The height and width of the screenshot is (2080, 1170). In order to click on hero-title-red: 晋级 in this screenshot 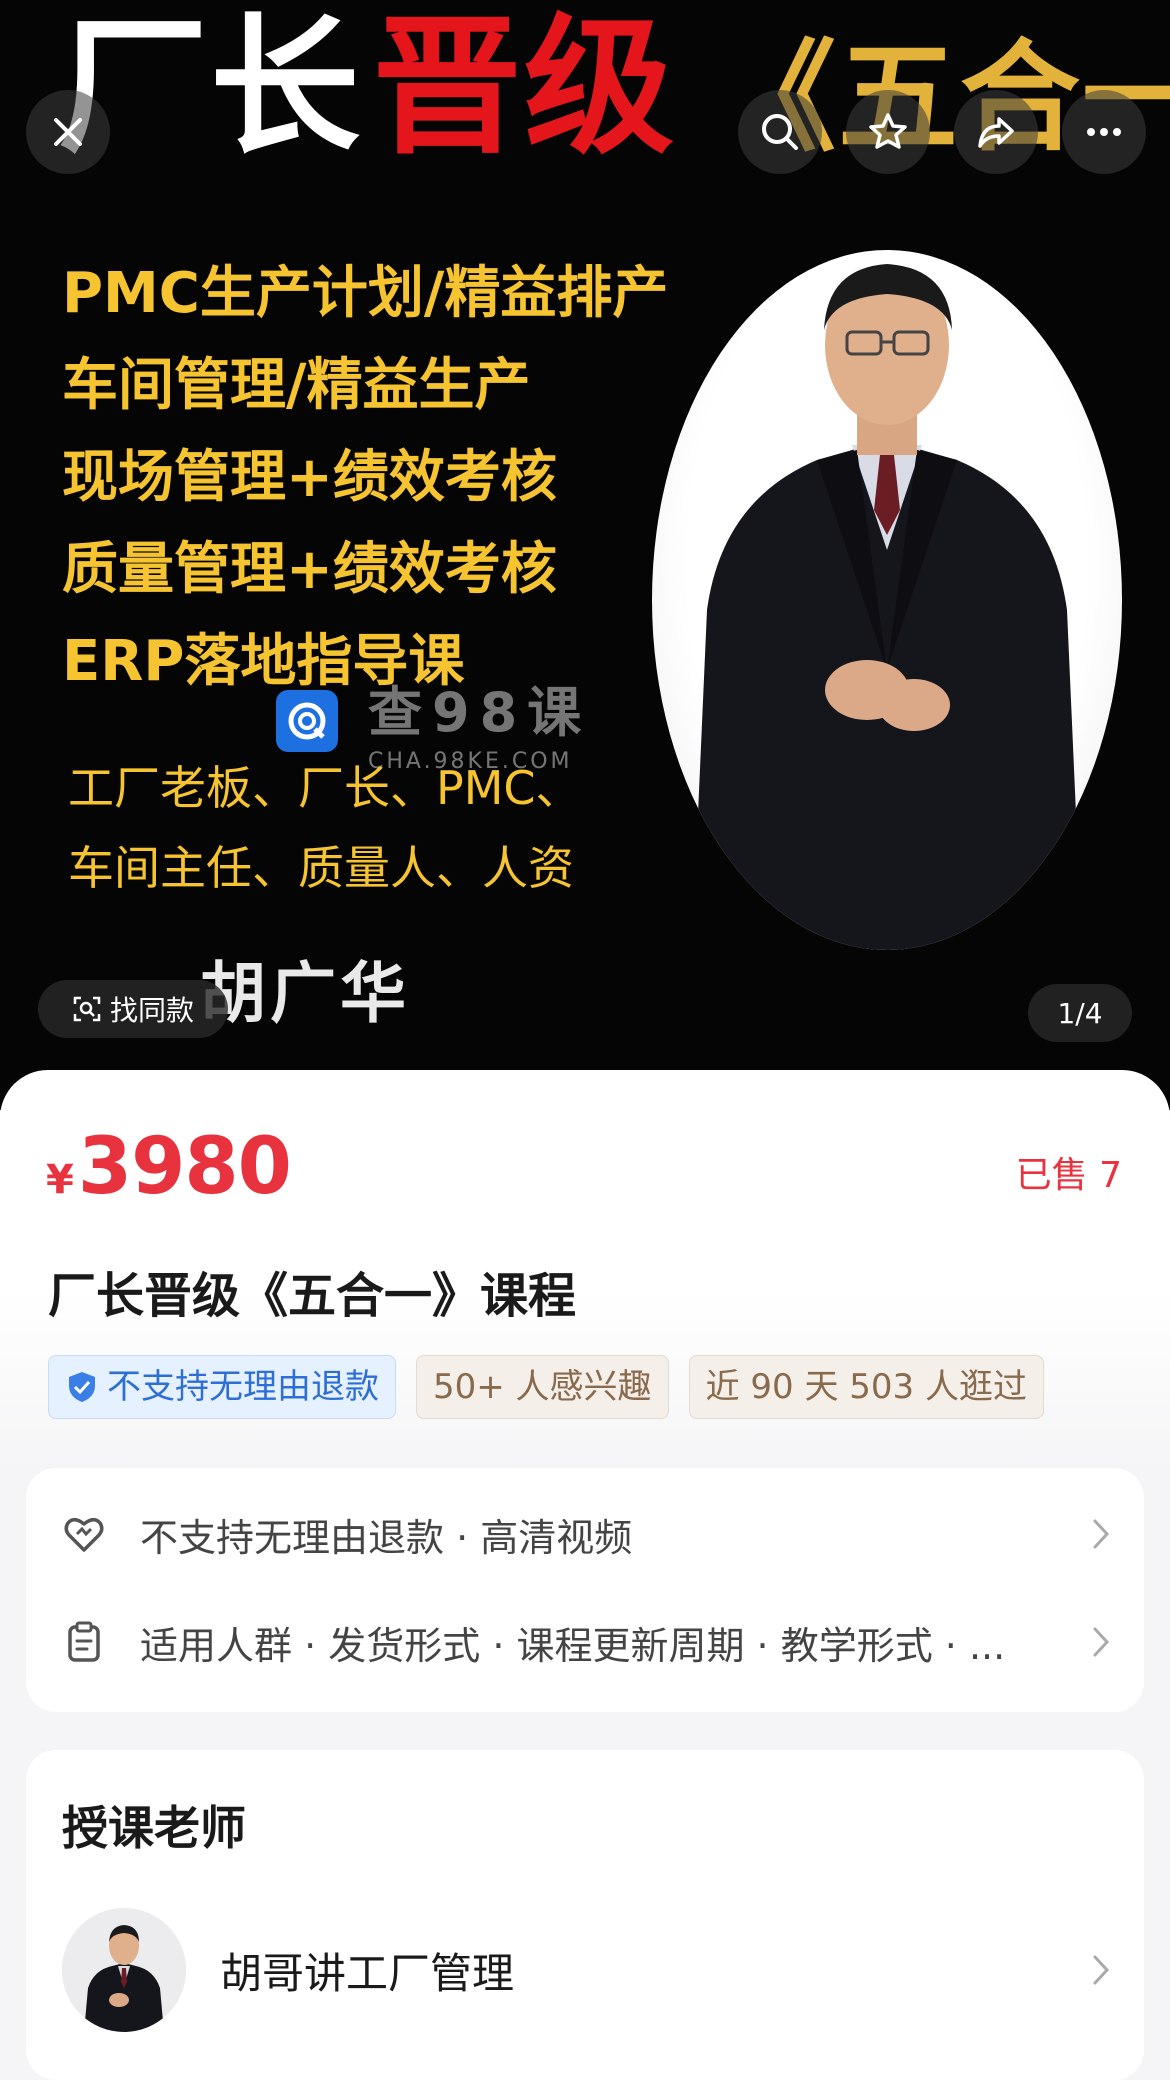, I will do `click(524, 88)`.